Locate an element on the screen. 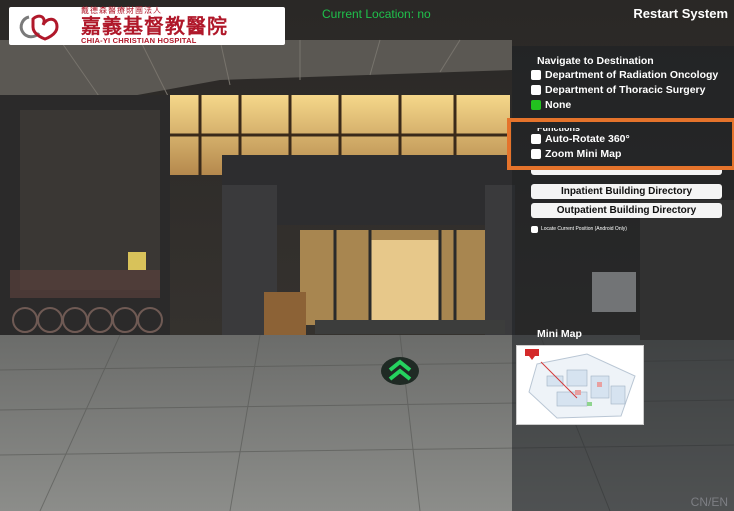  outpatient-directory-button: Outpatient Building Directory is located at coordinates (626, 210).